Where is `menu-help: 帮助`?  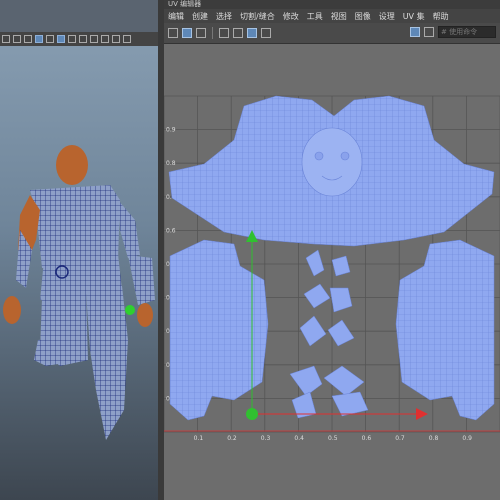 menu-help: 帮助 is located at coordinates (441, 16).